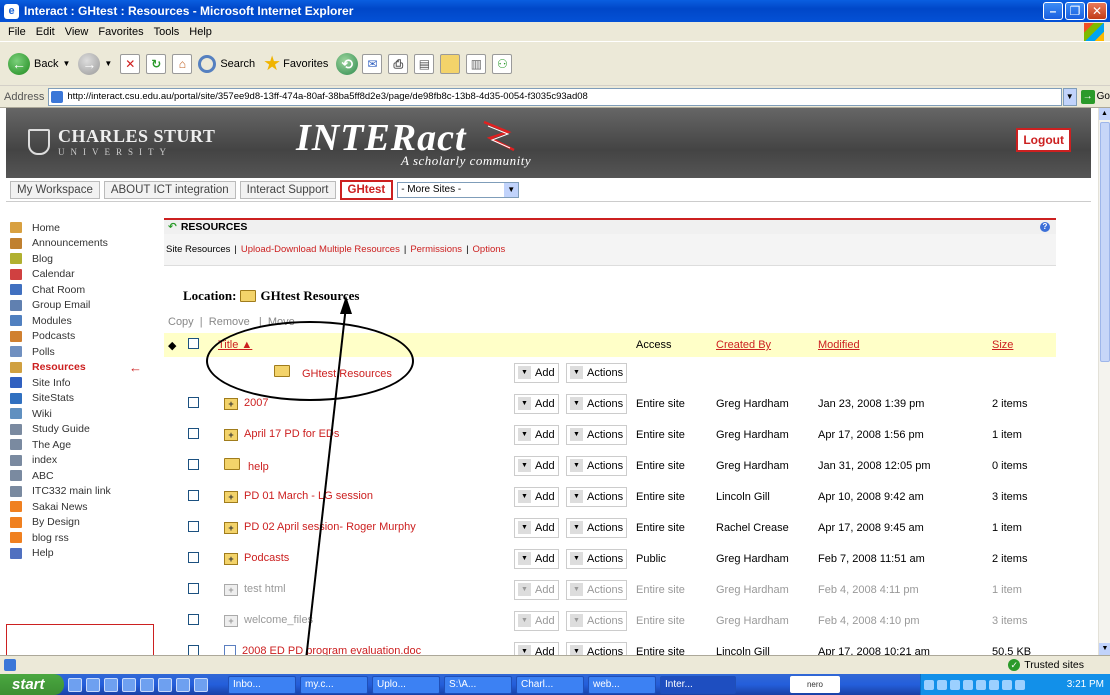 This screenshot has width=1110, height=695. What do you see at coordinates (17, 32) in the screenshot?
I see `menu-file: File` at bounding box center [17, 32].